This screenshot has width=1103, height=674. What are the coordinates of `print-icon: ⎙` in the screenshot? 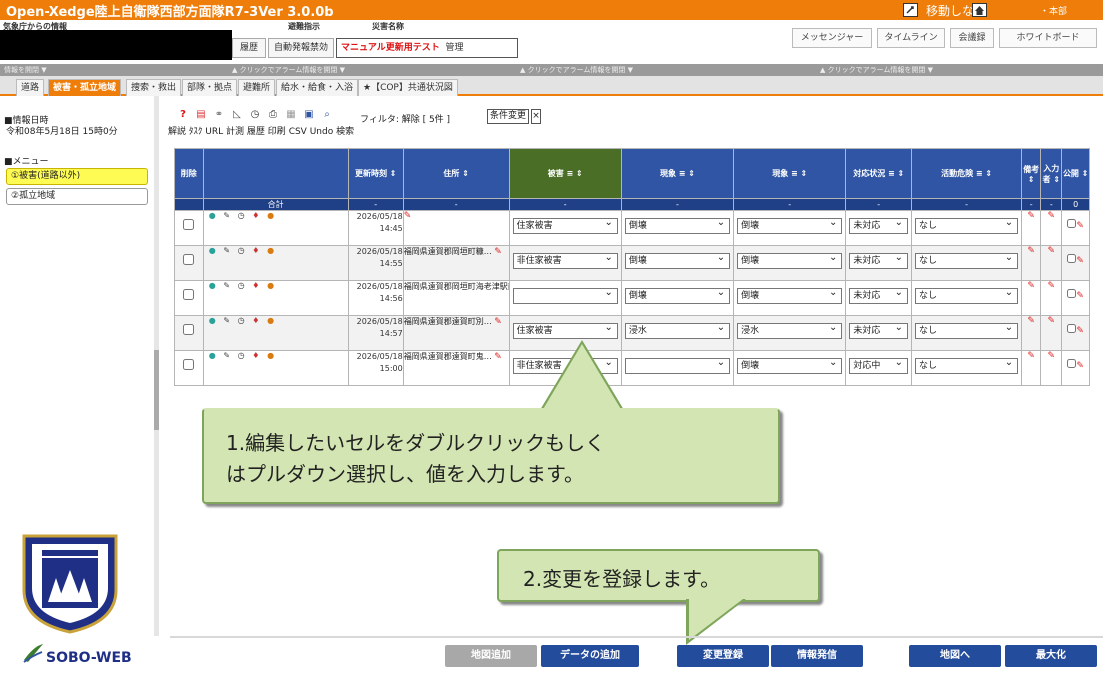 It's located at (273, 115).